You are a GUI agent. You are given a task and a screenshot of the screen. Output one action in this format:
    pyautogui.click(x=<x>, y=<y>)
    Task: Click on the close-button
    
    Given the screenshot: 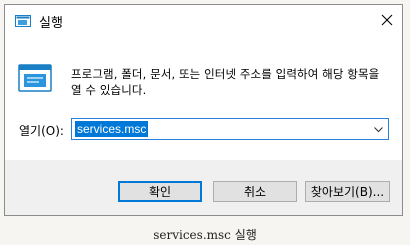 What is the action you would take?
    pyautogui.click(x=387, y=20)
    